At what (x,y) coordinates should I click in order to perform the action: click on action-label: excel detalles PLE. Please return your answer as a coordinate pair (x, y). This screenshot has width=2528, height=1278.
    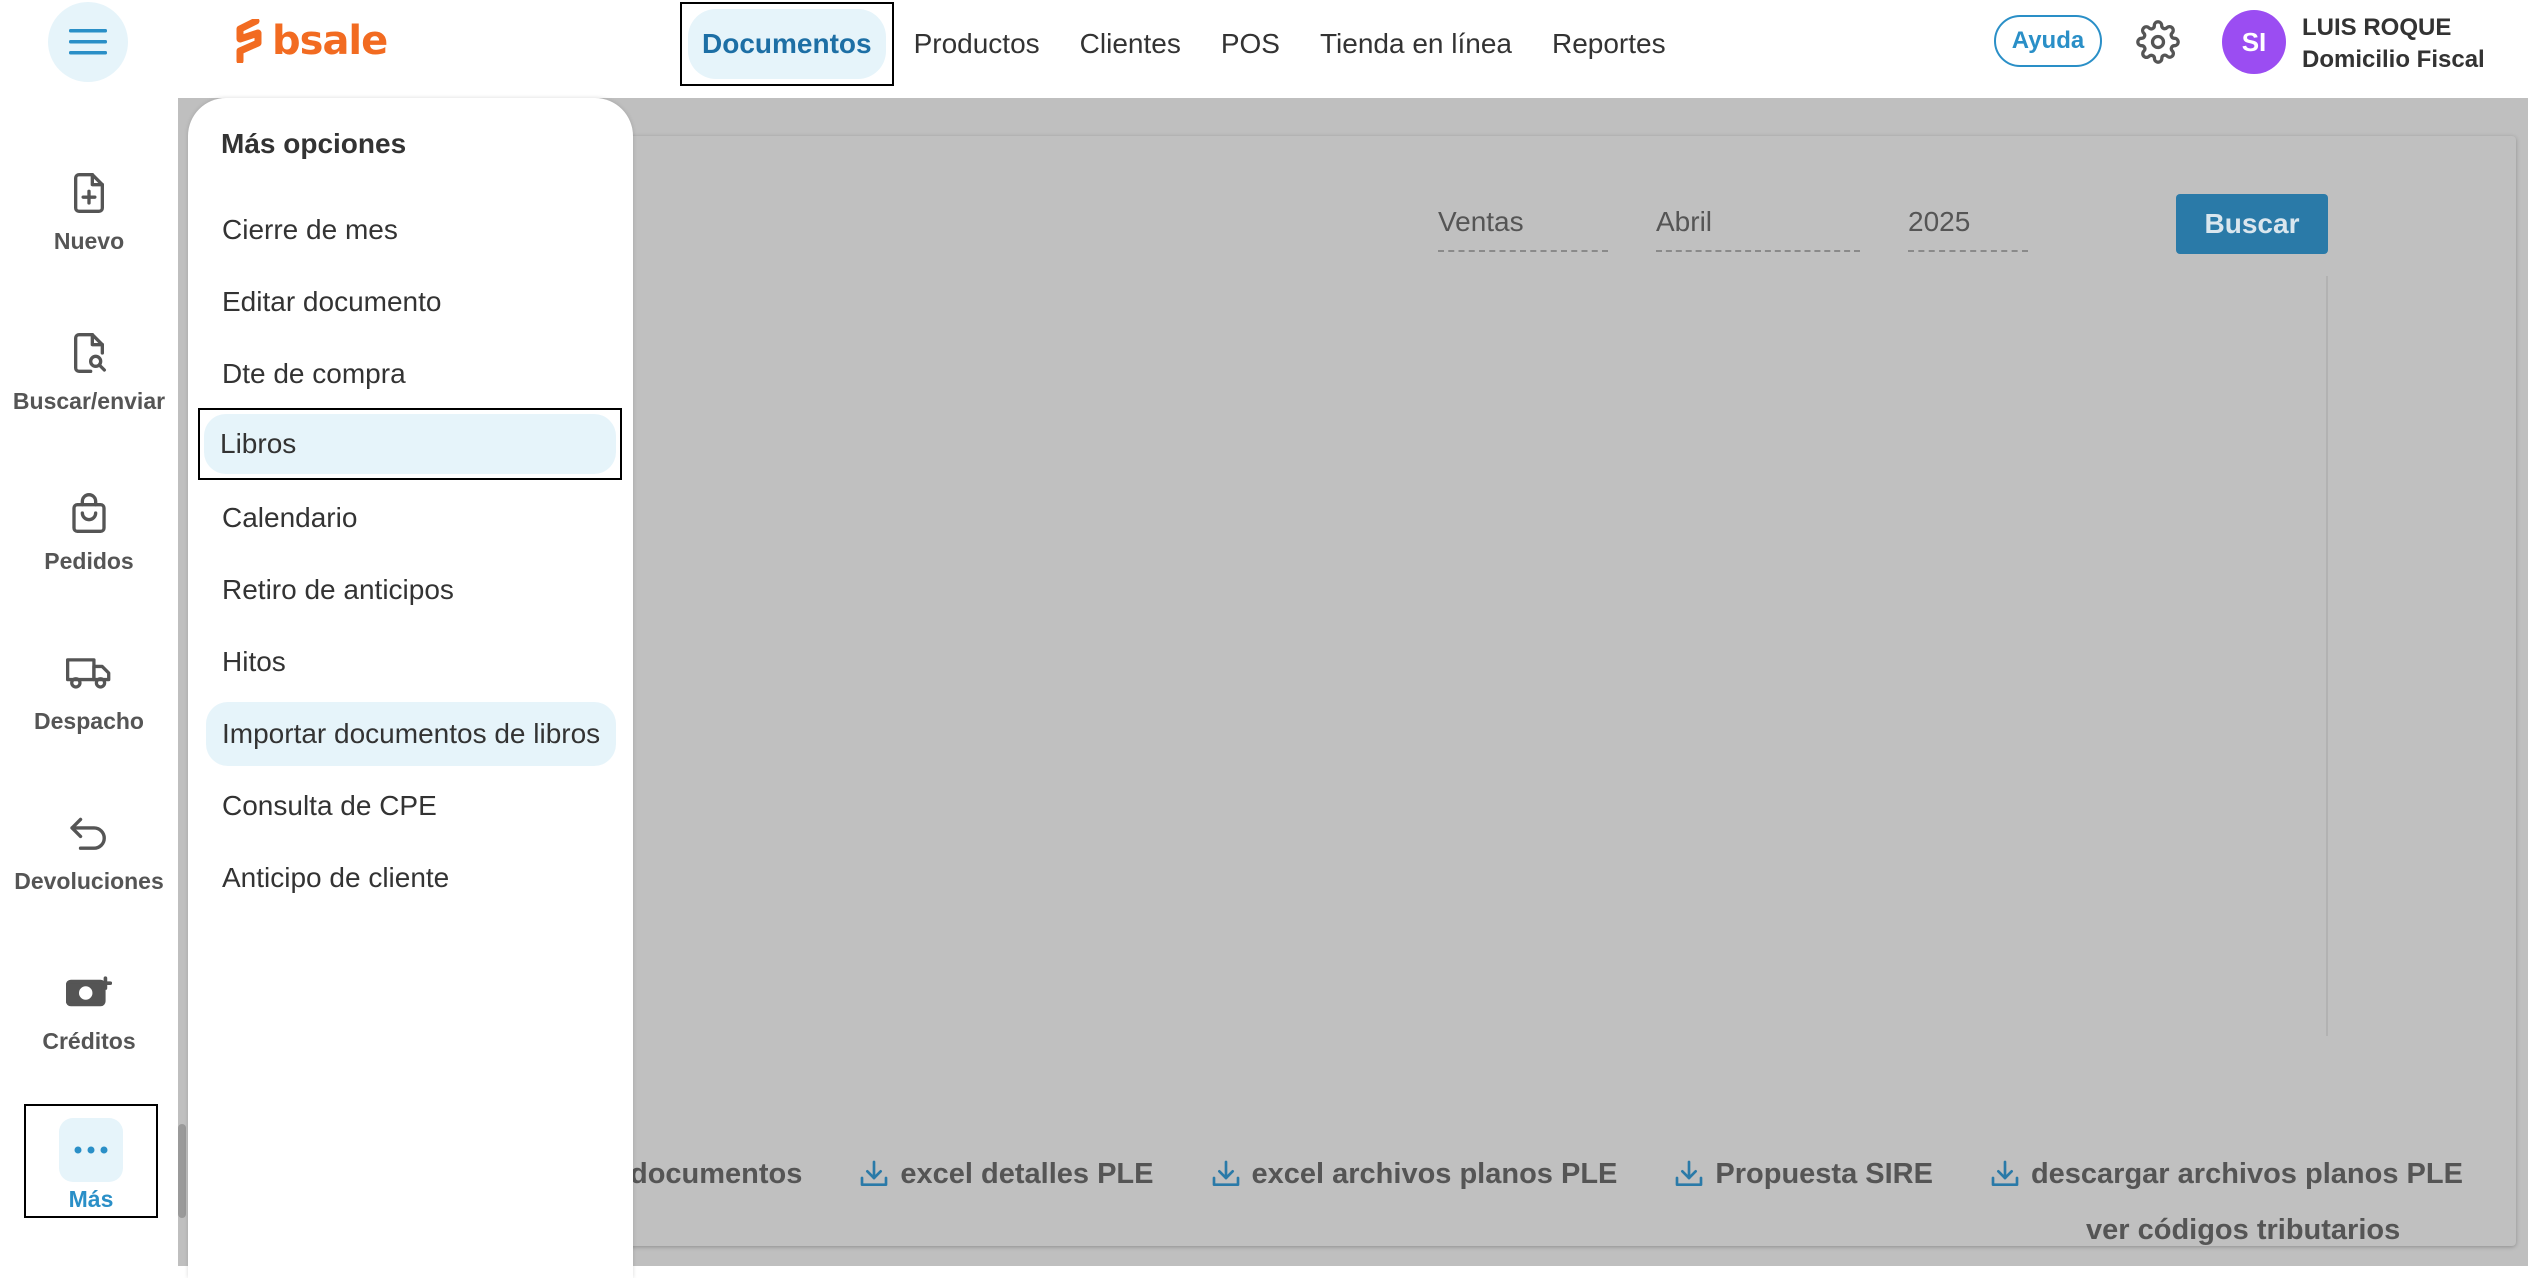
    Looking at the image, I should click on (1027, 1173).